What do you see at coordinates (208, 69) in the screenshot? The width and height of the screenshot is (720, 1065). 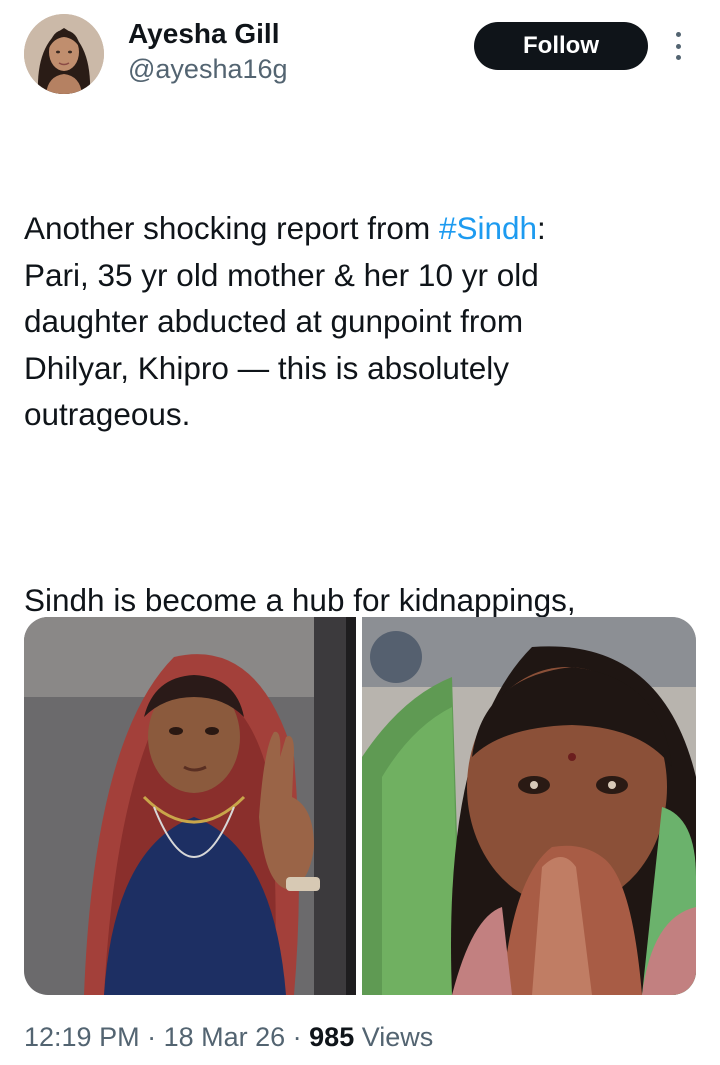 I see `author-handle: @ayesha16g` at bounding box center [208, 69].